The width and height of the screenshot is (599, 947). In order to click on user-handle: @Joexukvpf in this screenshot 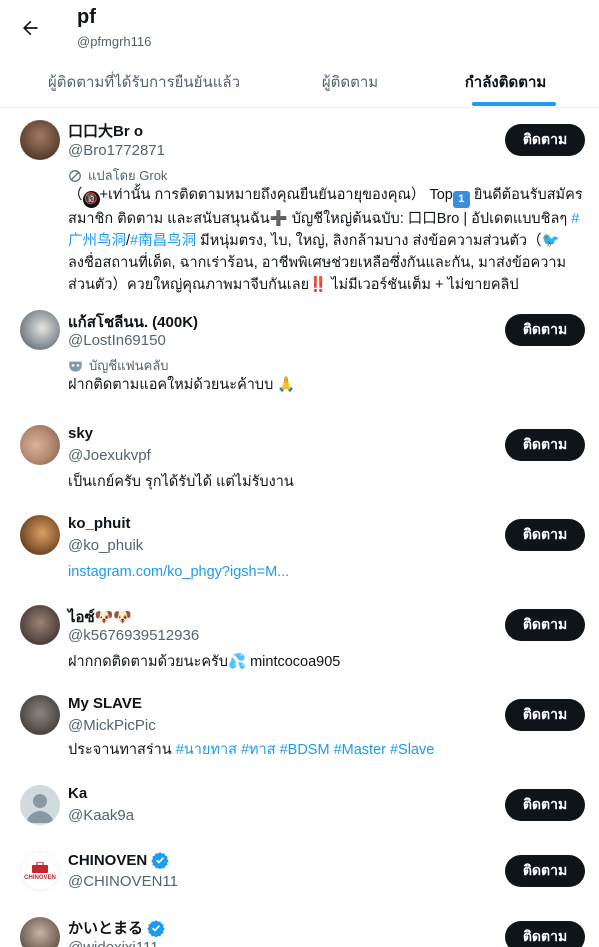, I will do `click(109, 455)`.